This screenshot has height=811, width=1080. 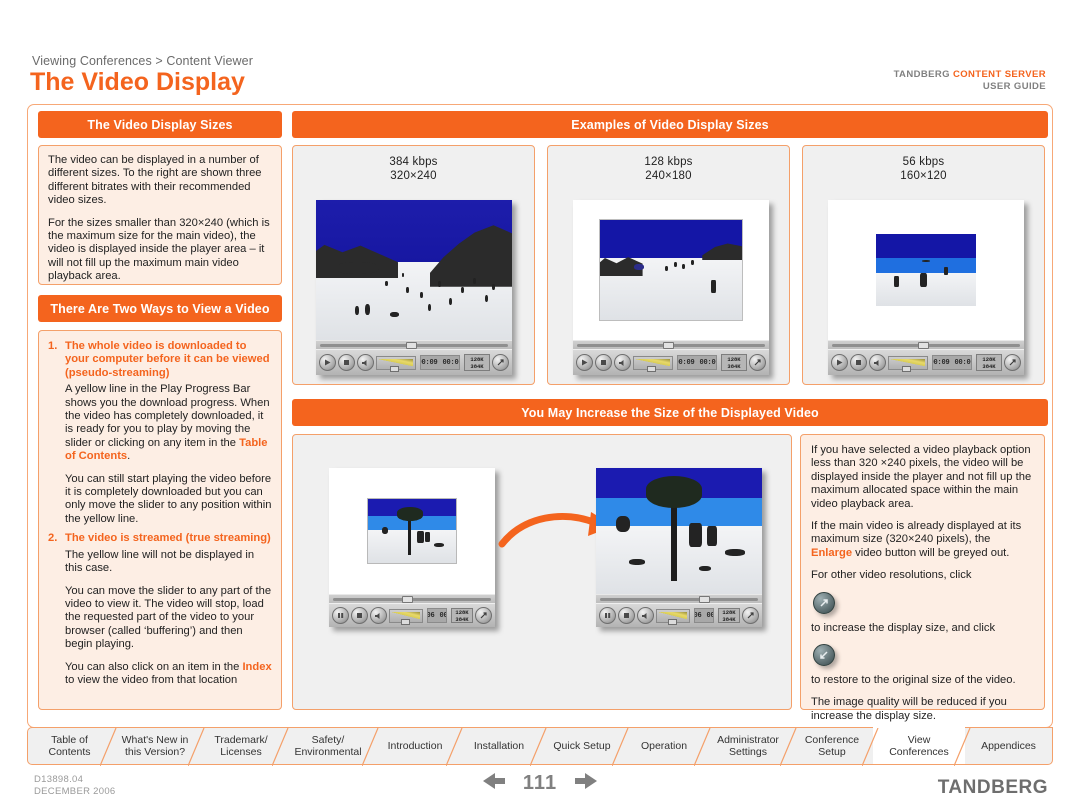 I want to click on tab-safety-environmental: Safety/ Environmental, so click(x=331, y=746).